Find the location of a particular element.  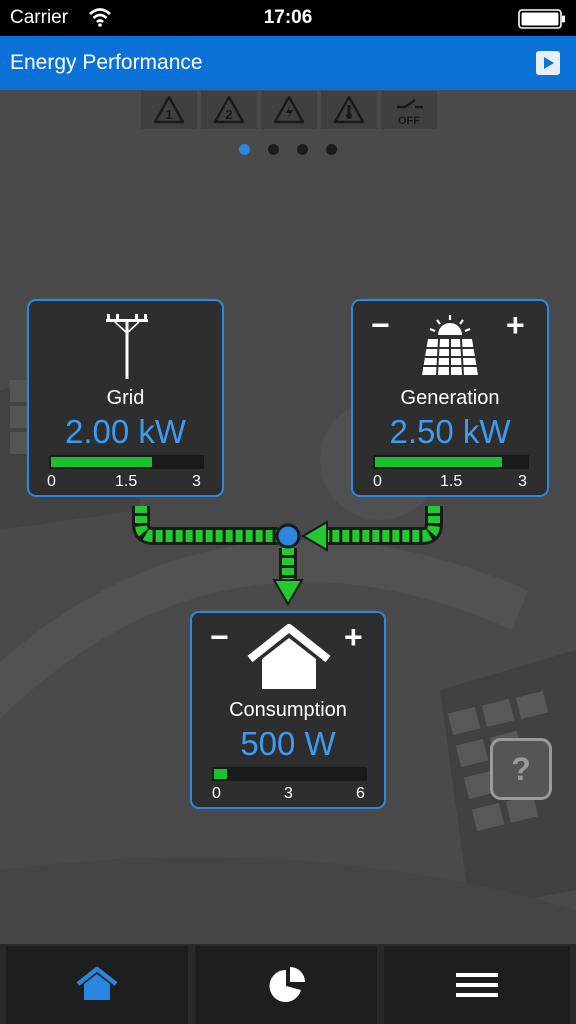

tab-menu is located at coordinates (477, 985).